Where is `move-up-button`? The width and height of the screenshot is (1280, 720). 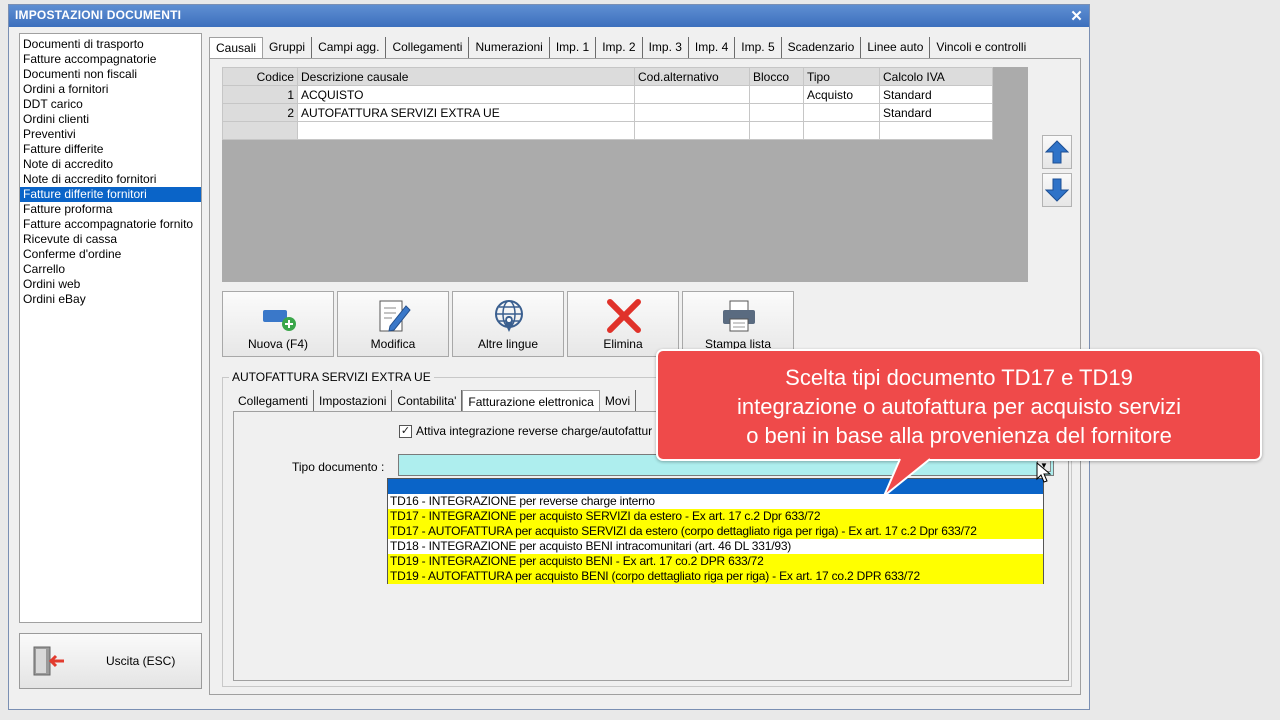 move-up-button is located at coordinates (1057, 152).